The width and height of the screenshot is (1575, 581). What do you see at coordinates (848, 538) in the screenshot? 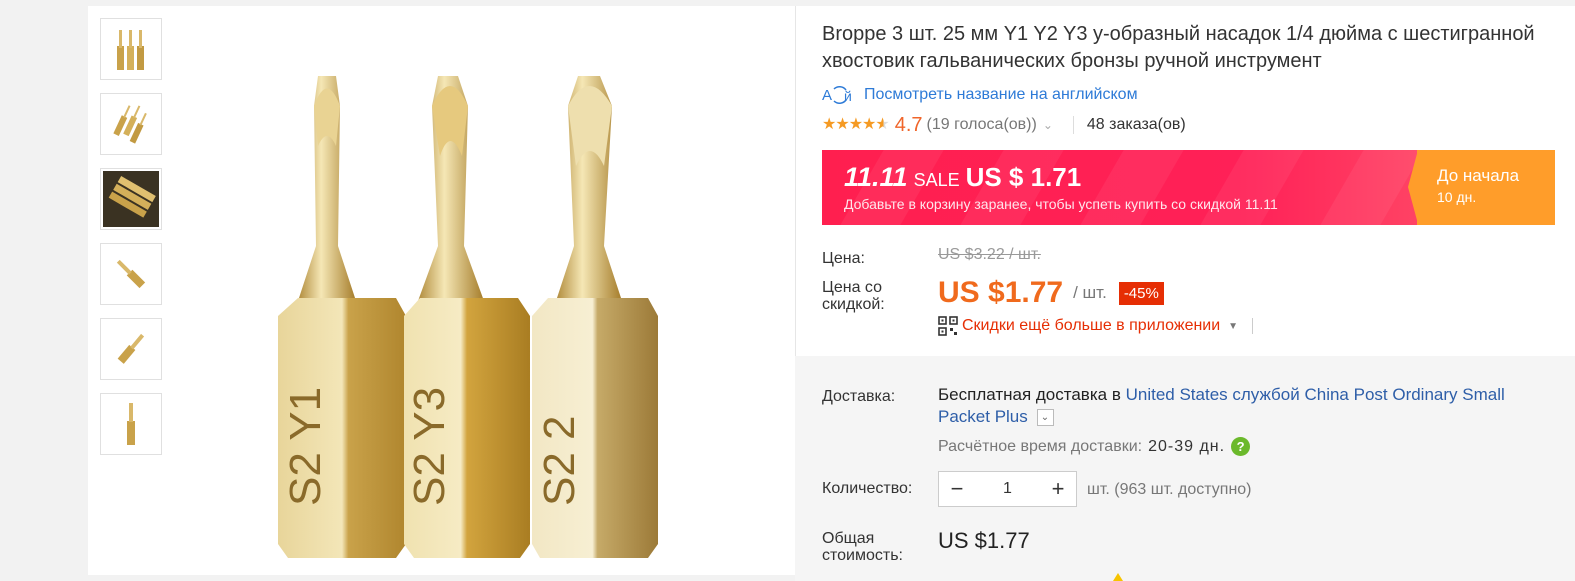
I see `total-label-1: Общая` at bounding box center [848, 538].